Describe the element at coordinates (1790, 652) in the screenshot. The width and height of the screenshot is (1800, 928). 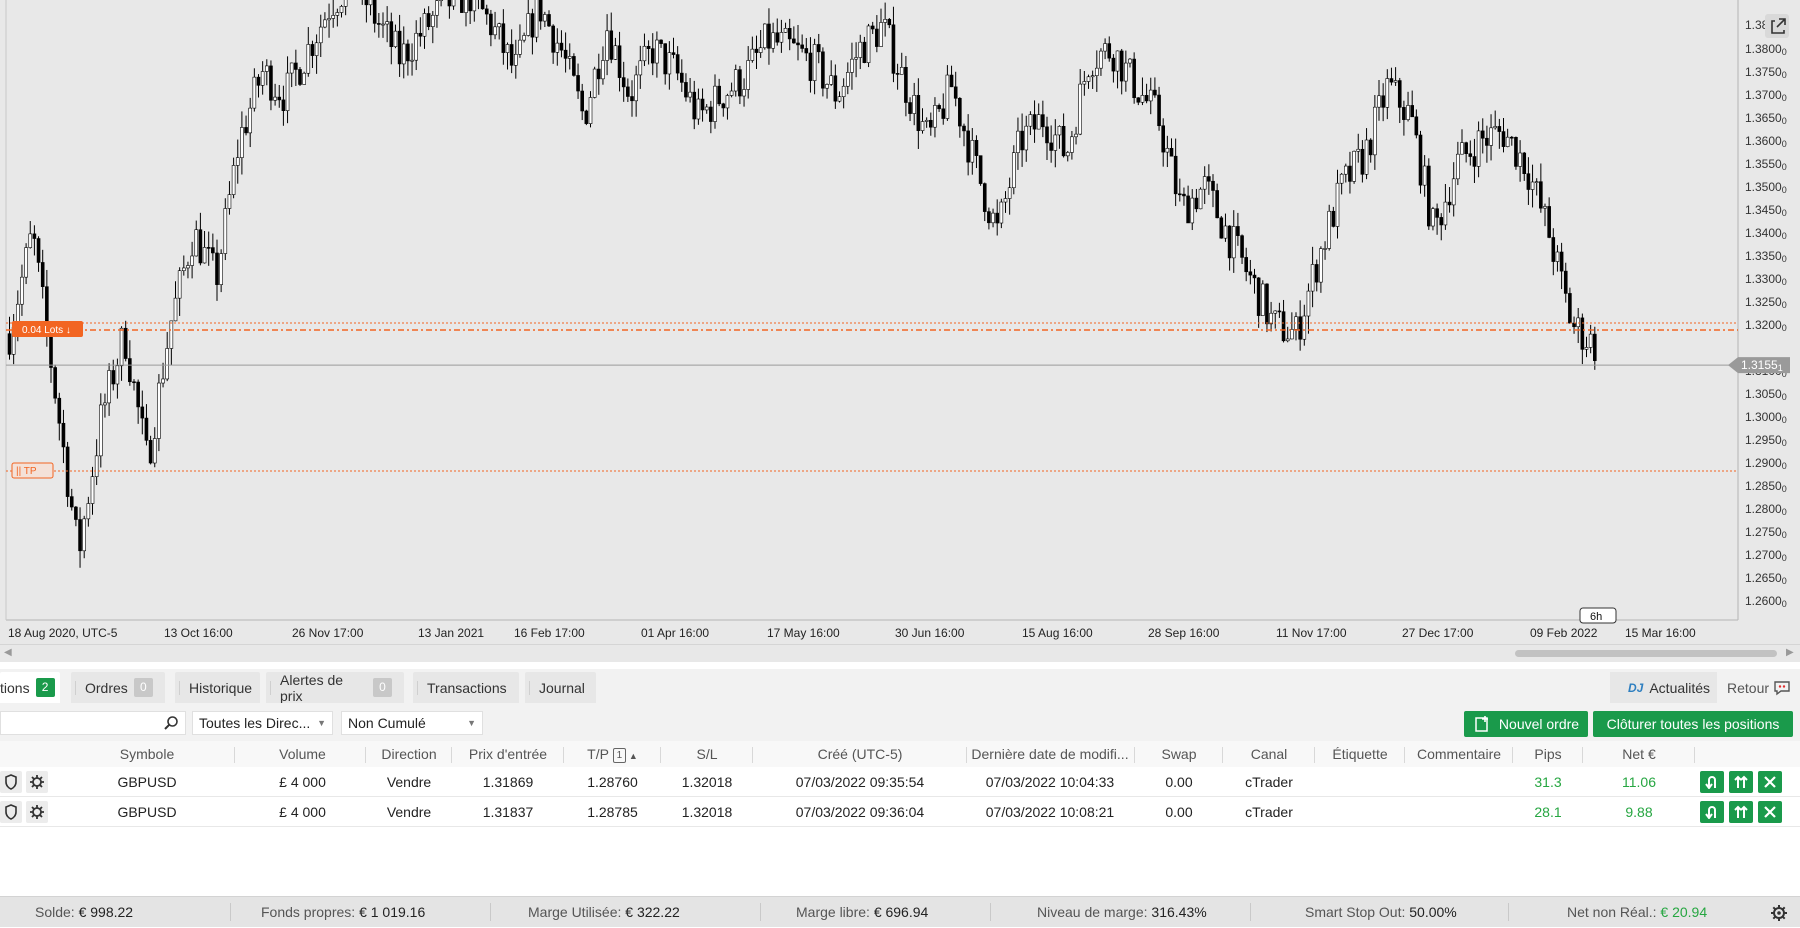
I see `scroll-right-icon: ▶` at that location.